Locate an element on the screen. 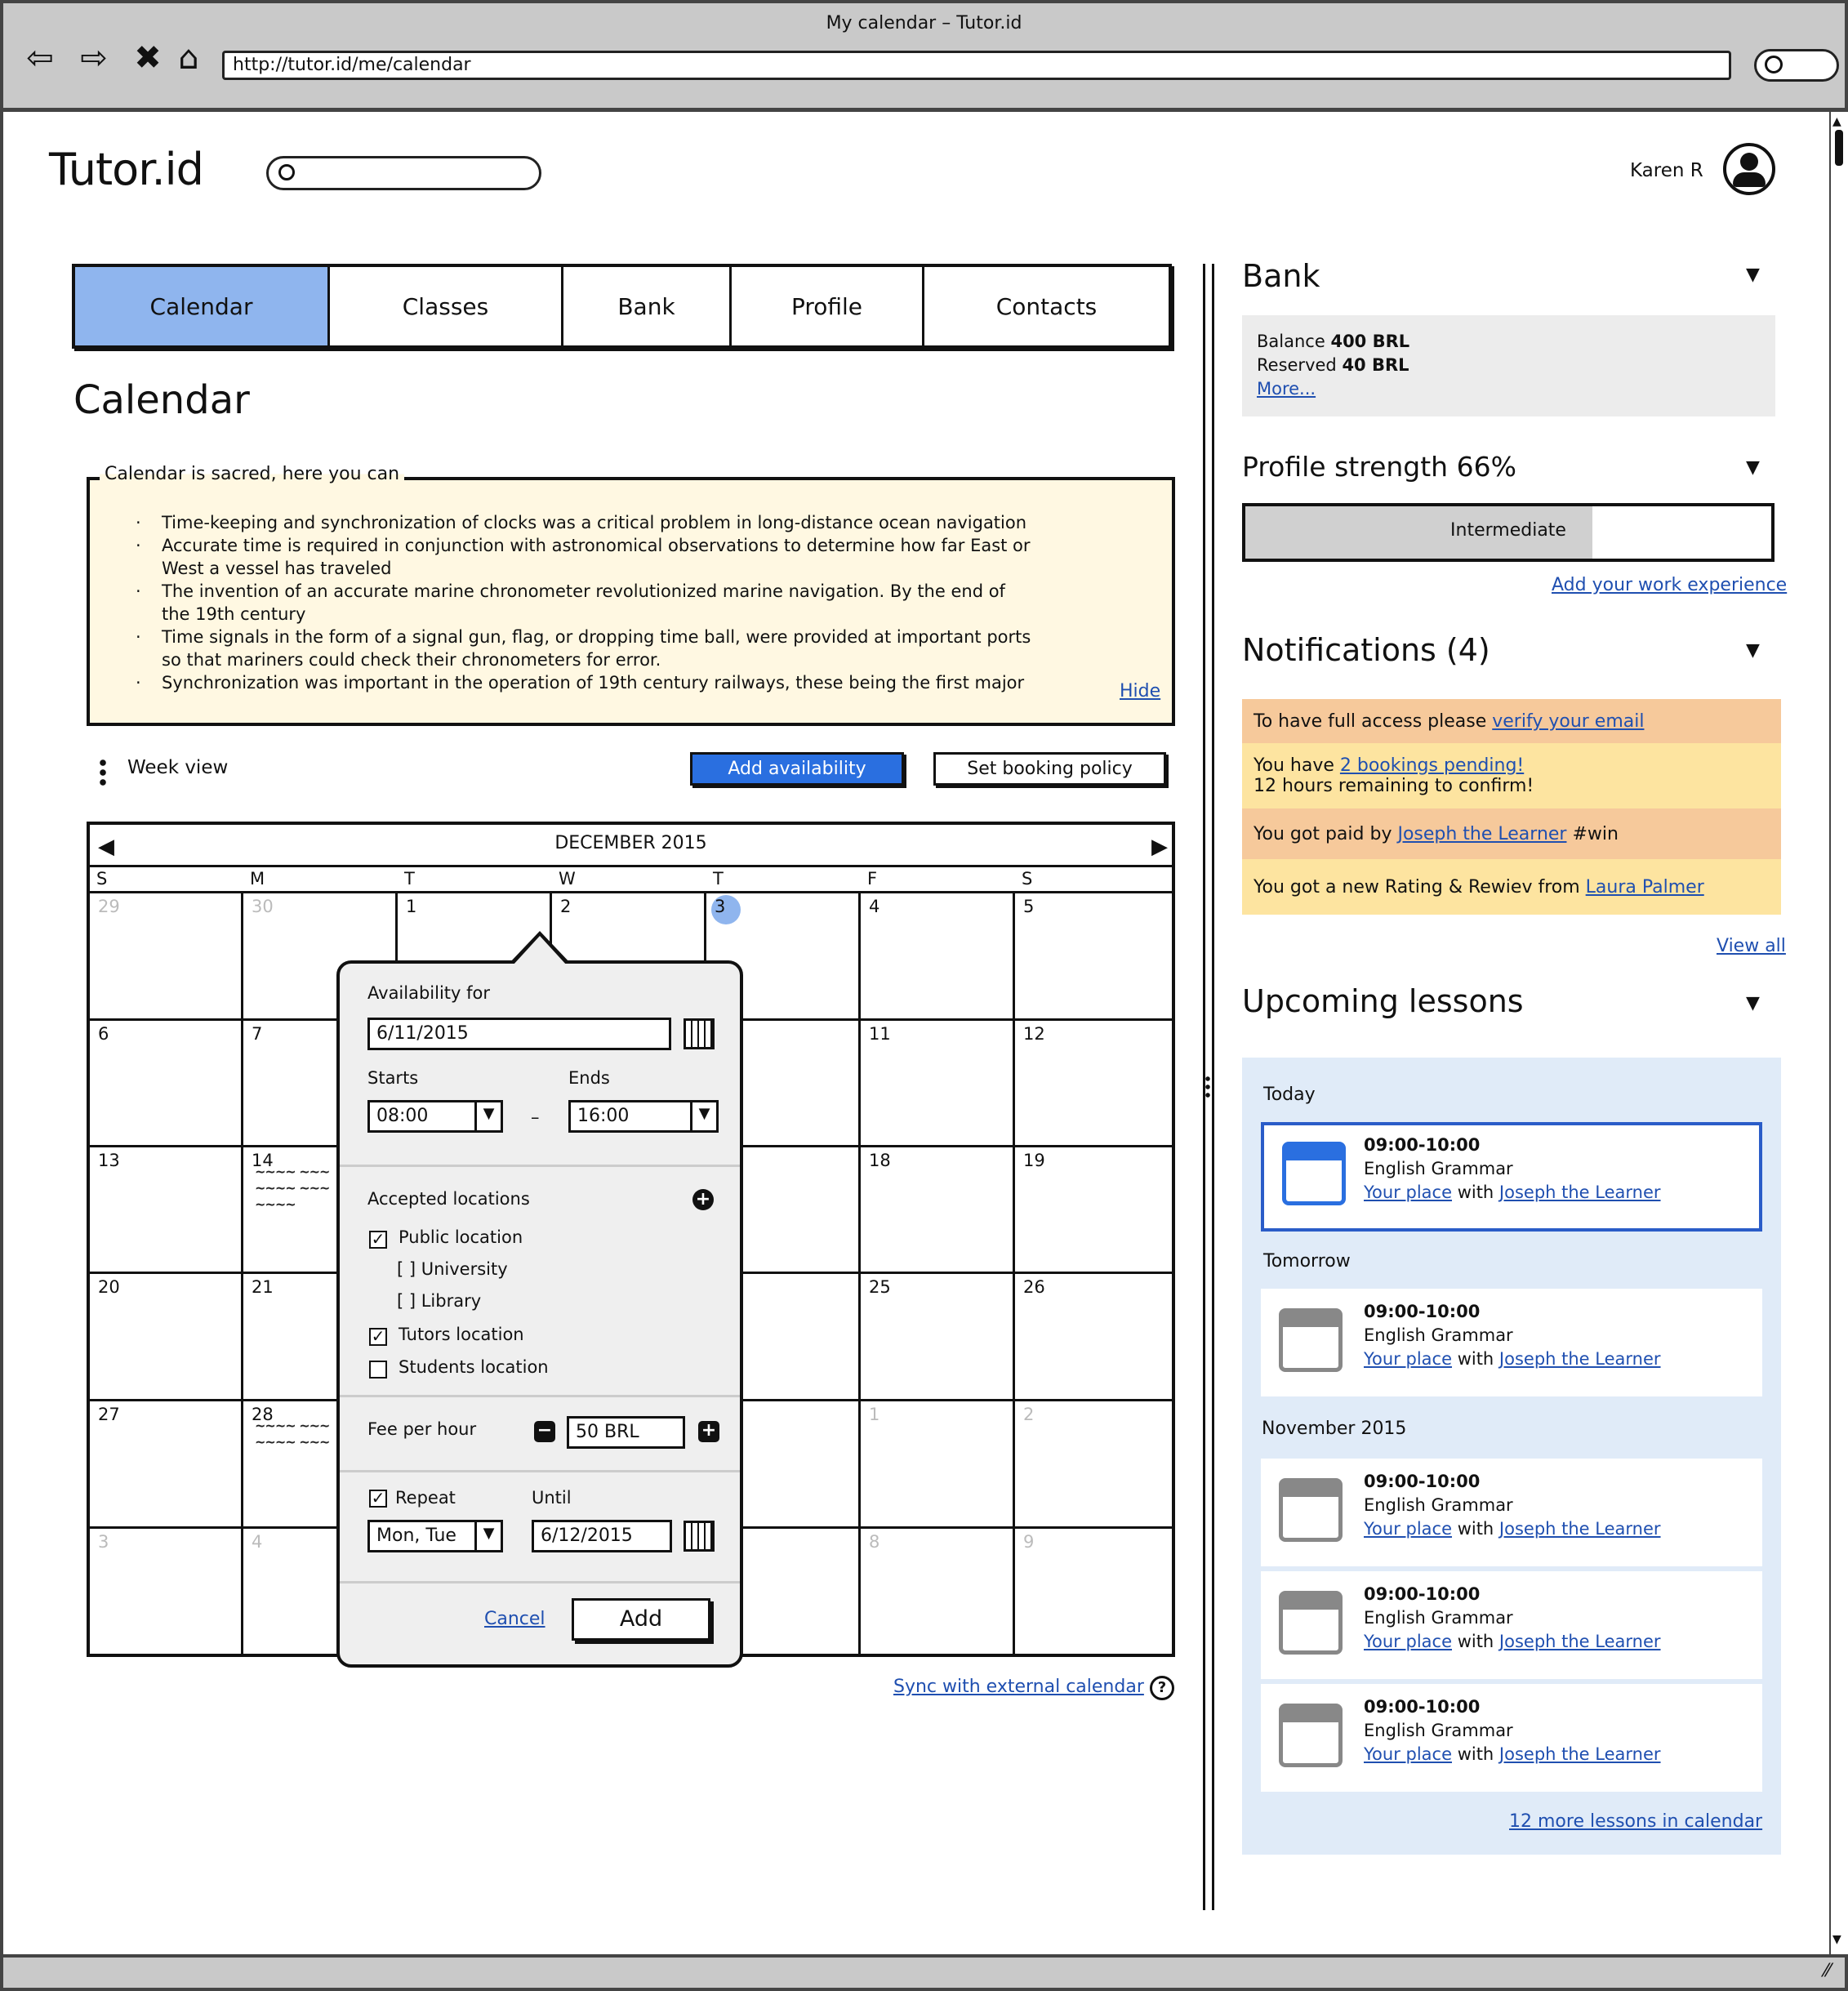 The height and width of the screenshot is (1991, 1848). calendar-day-cell: 18 is located at coordinates (938, 1210).